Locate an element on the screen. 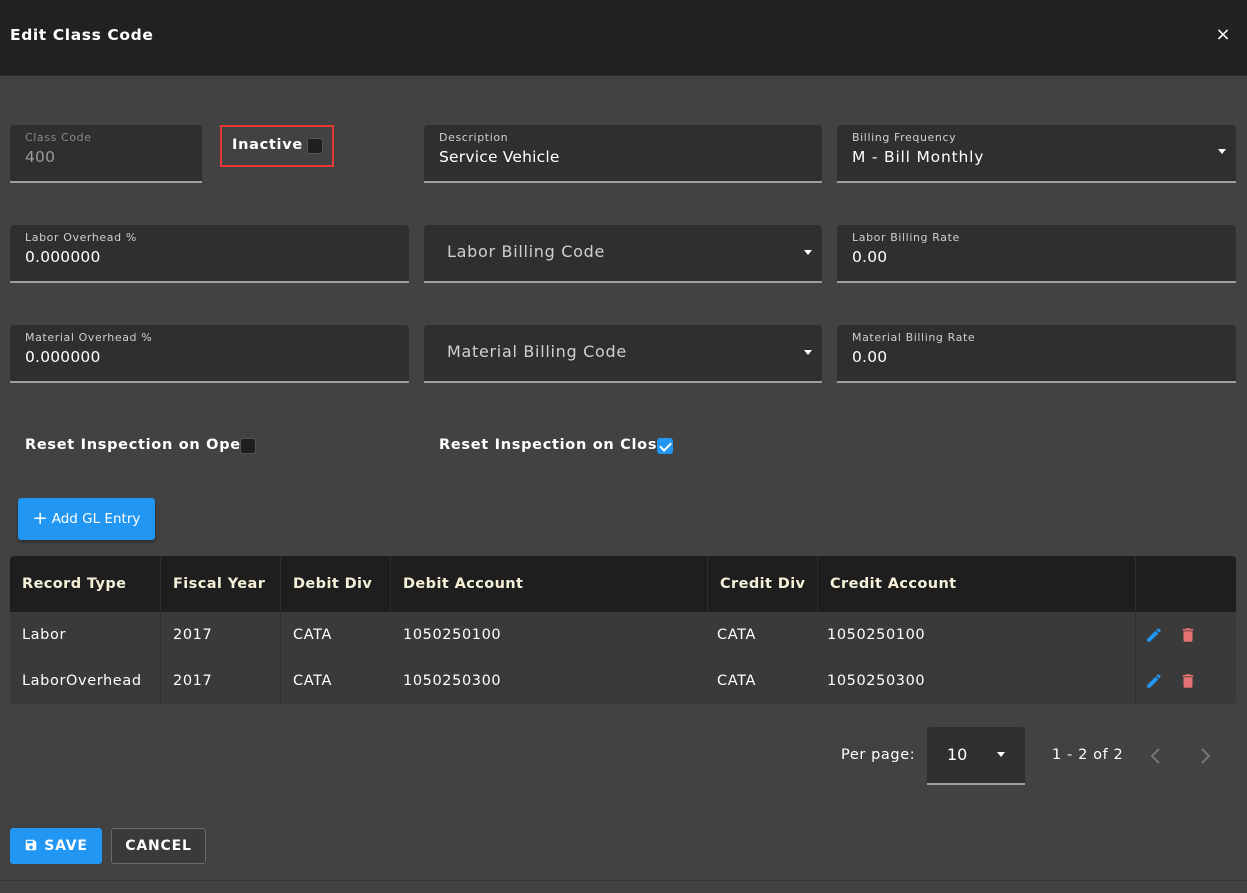 The width and height of the screenshot is (1247, 893). material-billing-rate-field: Material Billing Rate 0.00 is located at coordinates (1036, 354).